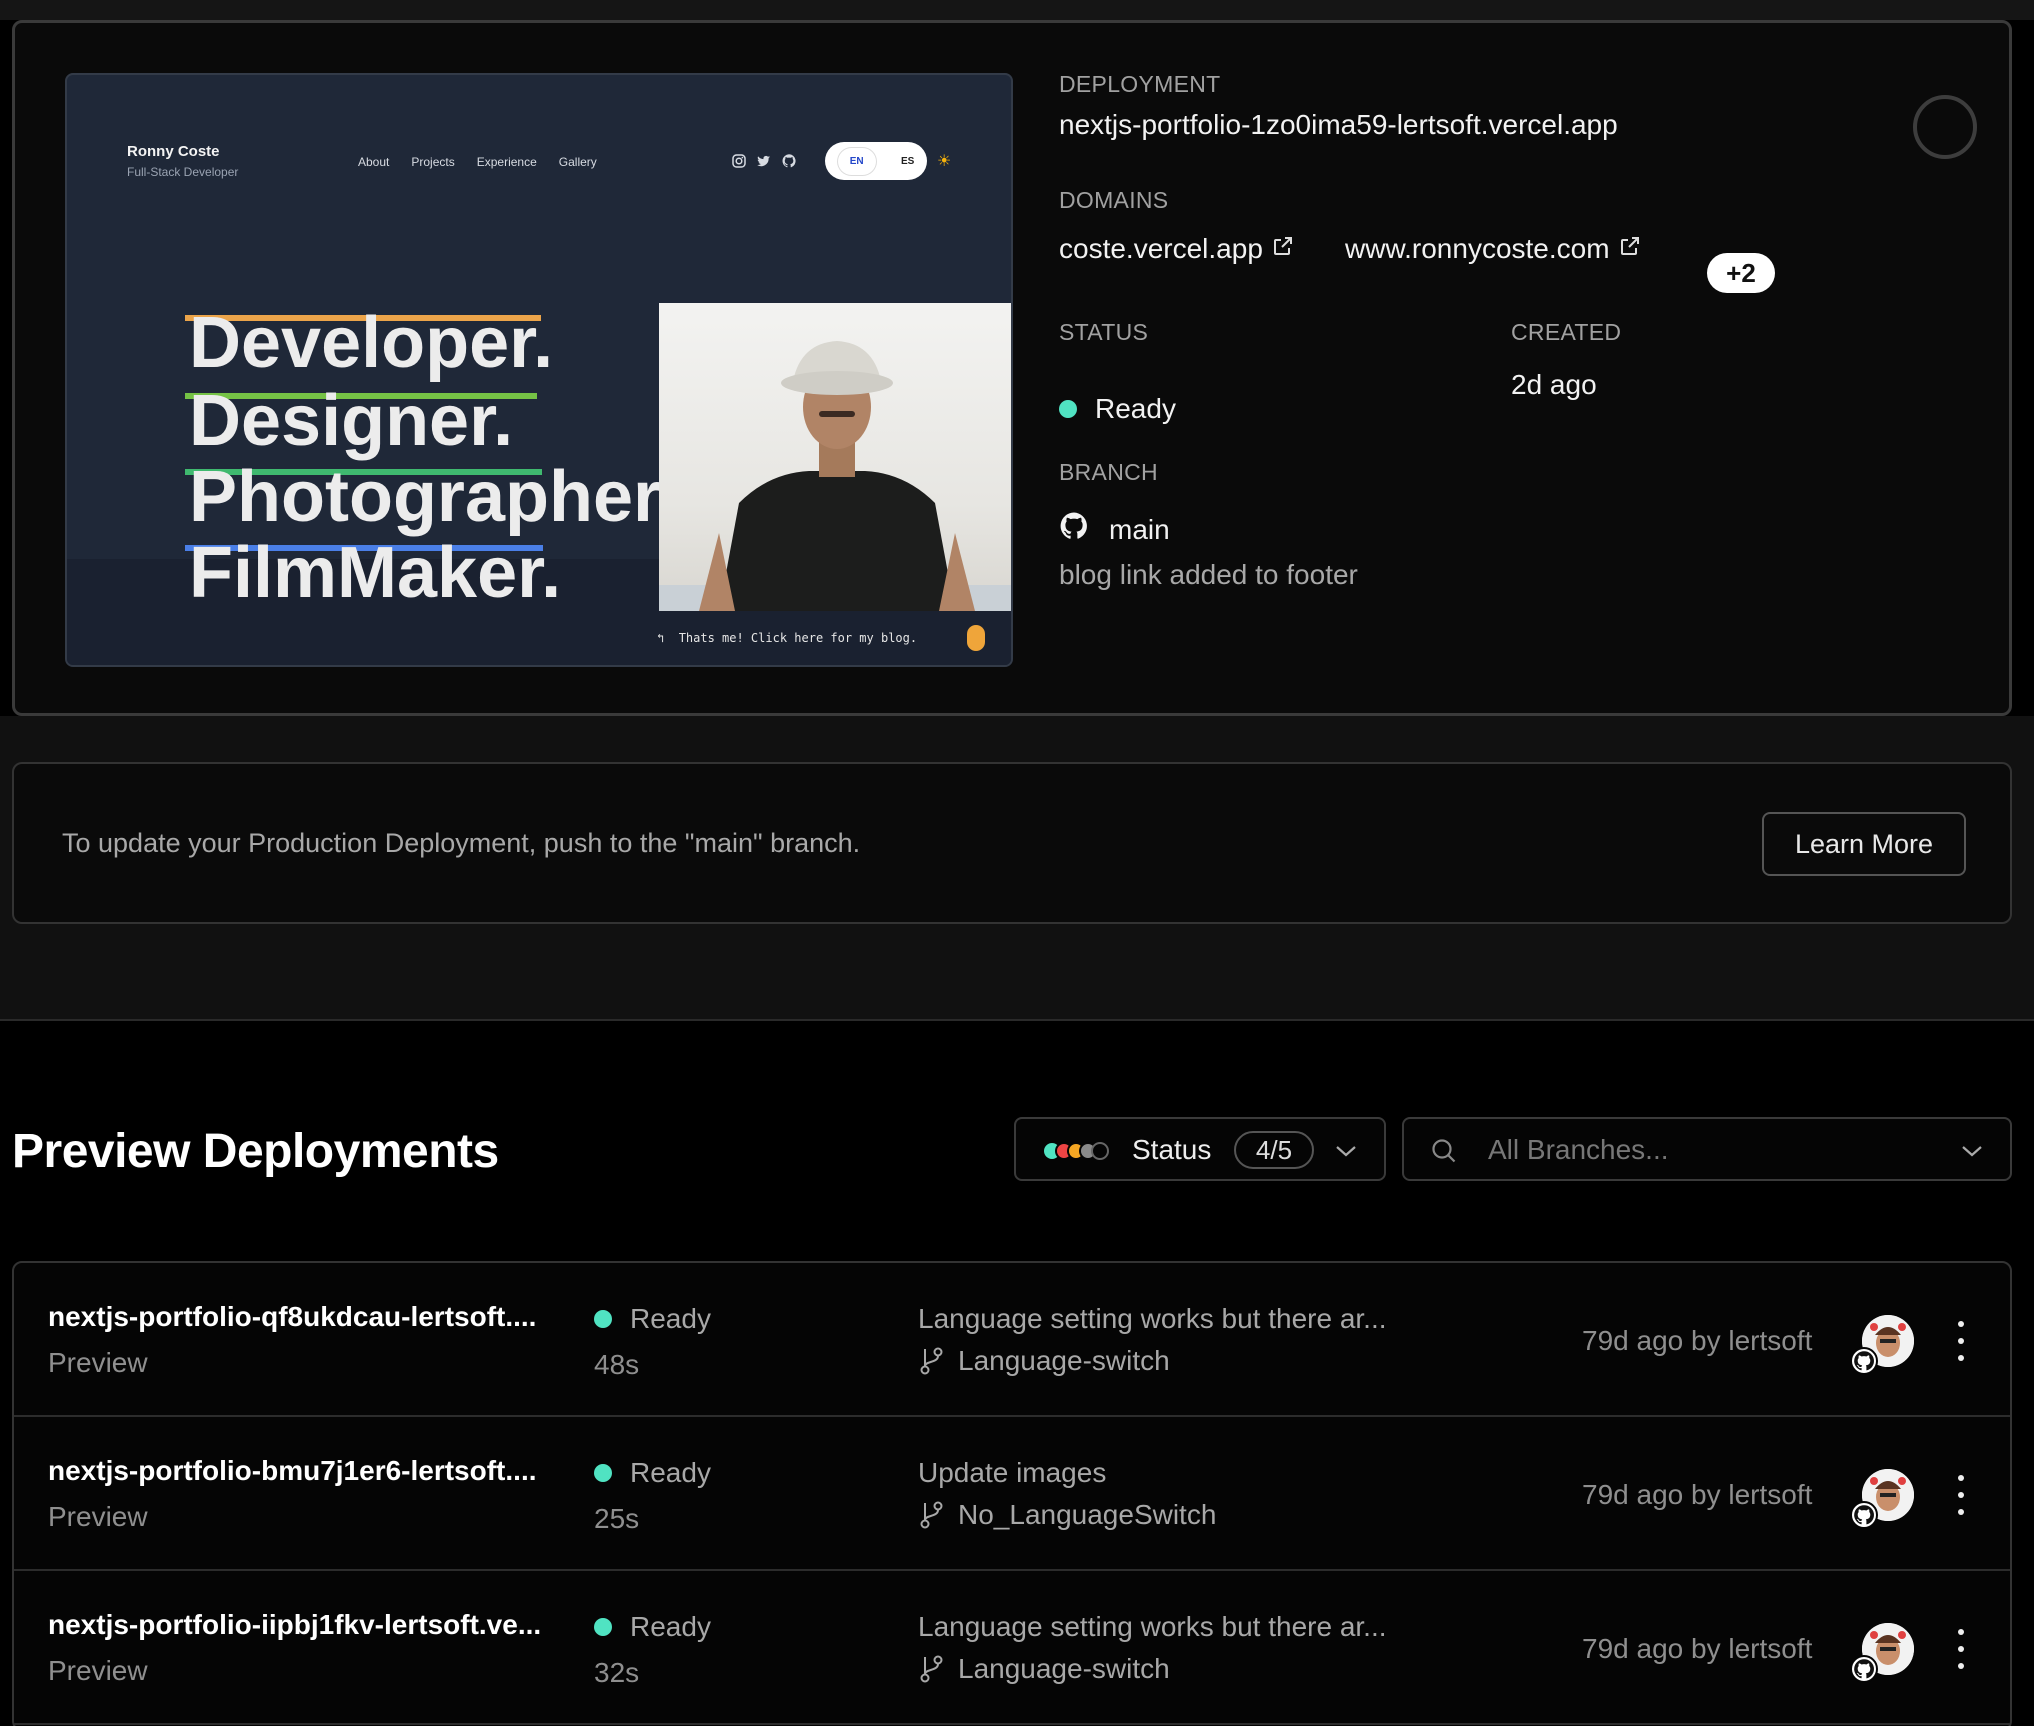 The width and height of the screenshot is (2034, 1726). I want to click on blog-link-icon, so click(976, 638).